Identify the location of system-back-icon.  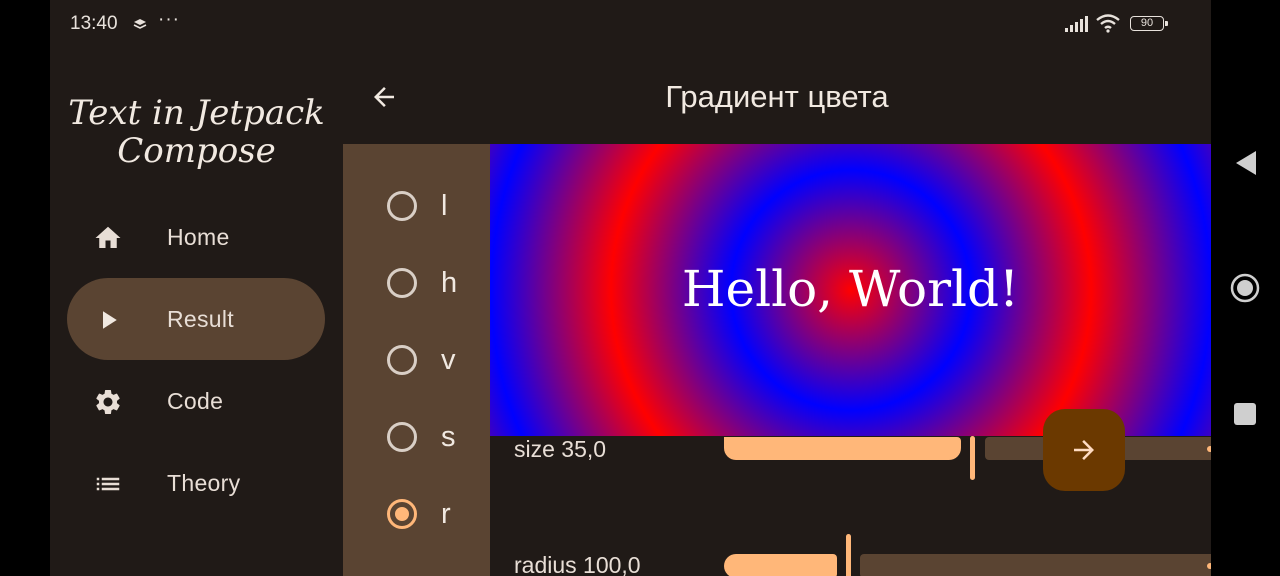
(1246, 165).